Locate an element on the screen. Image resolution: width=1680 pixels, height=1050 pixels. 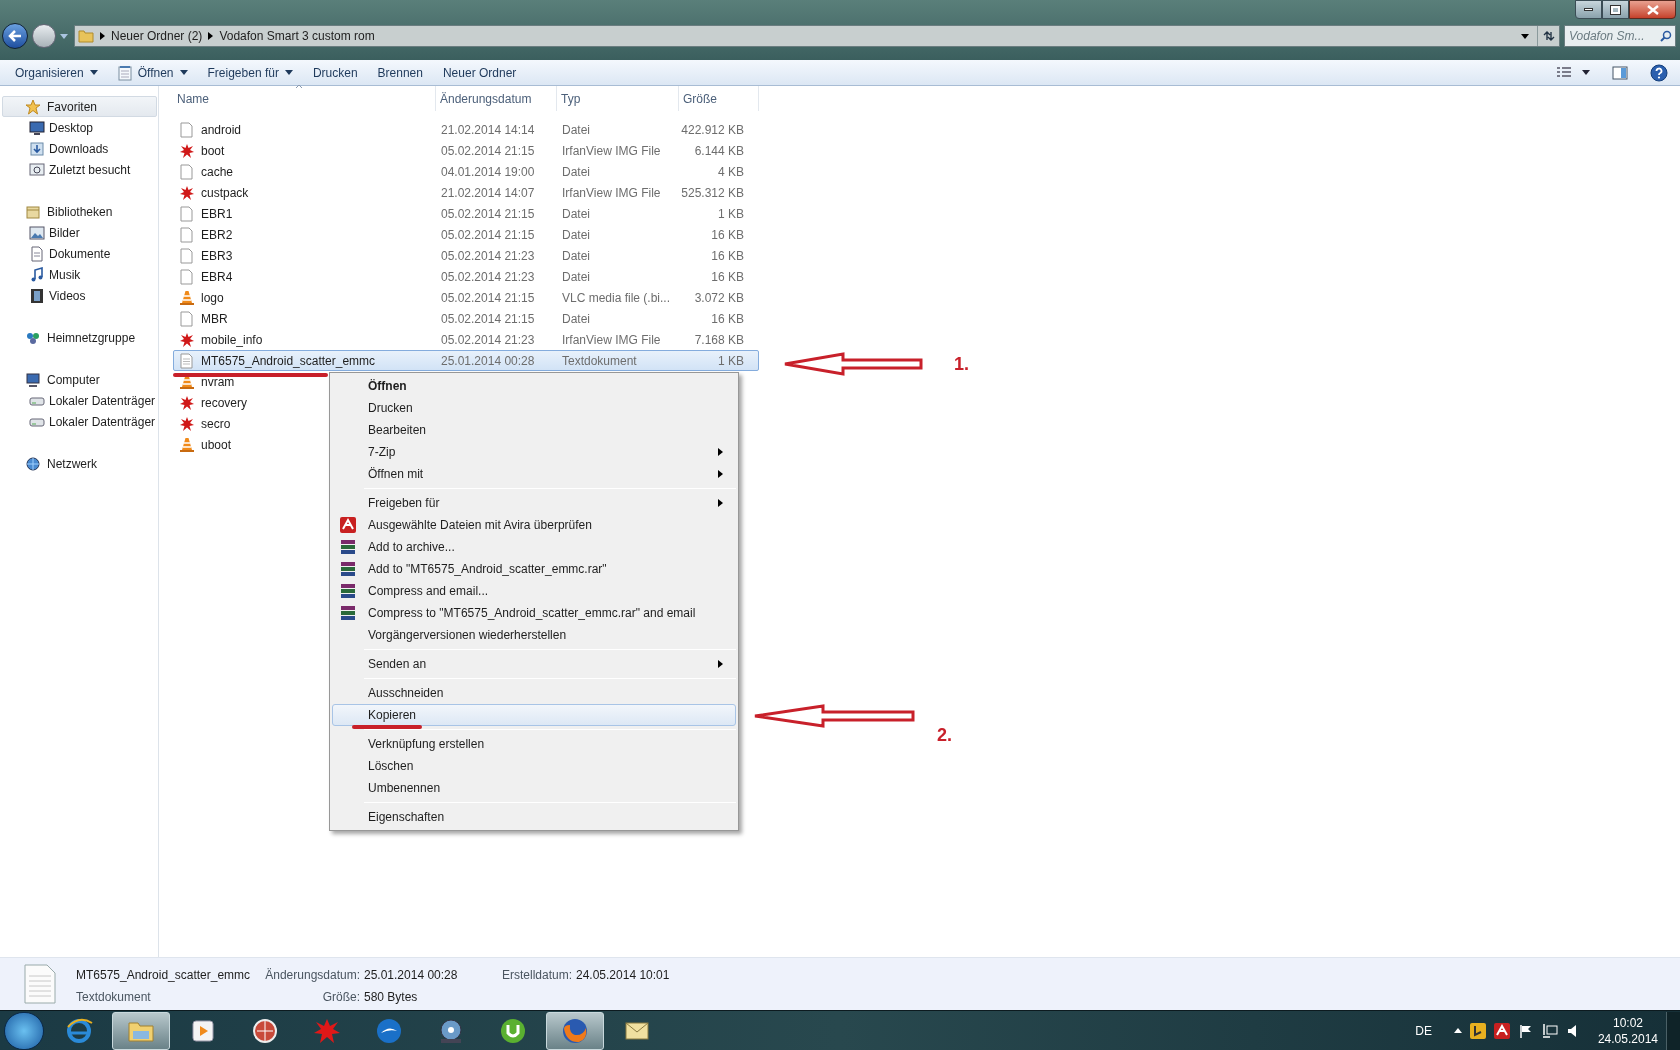
sidebar-item: Bilder is located at coordinates (79, 232).